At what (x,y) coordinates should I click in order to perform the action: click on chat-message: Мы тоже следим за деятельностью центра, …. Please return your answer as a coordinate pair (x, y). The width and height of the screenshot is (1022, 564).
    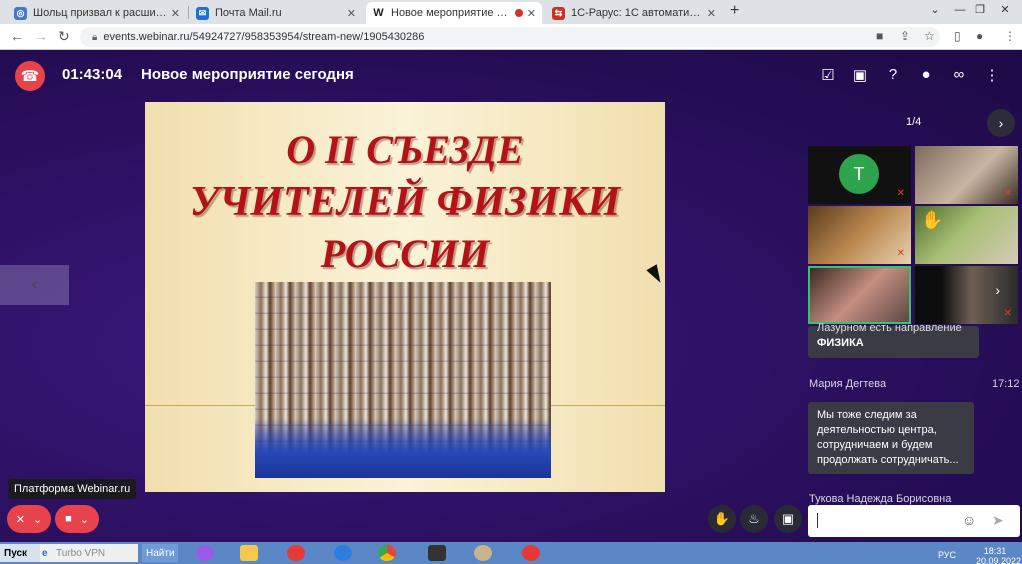
    Looking at the image, I should click on (891, 438).